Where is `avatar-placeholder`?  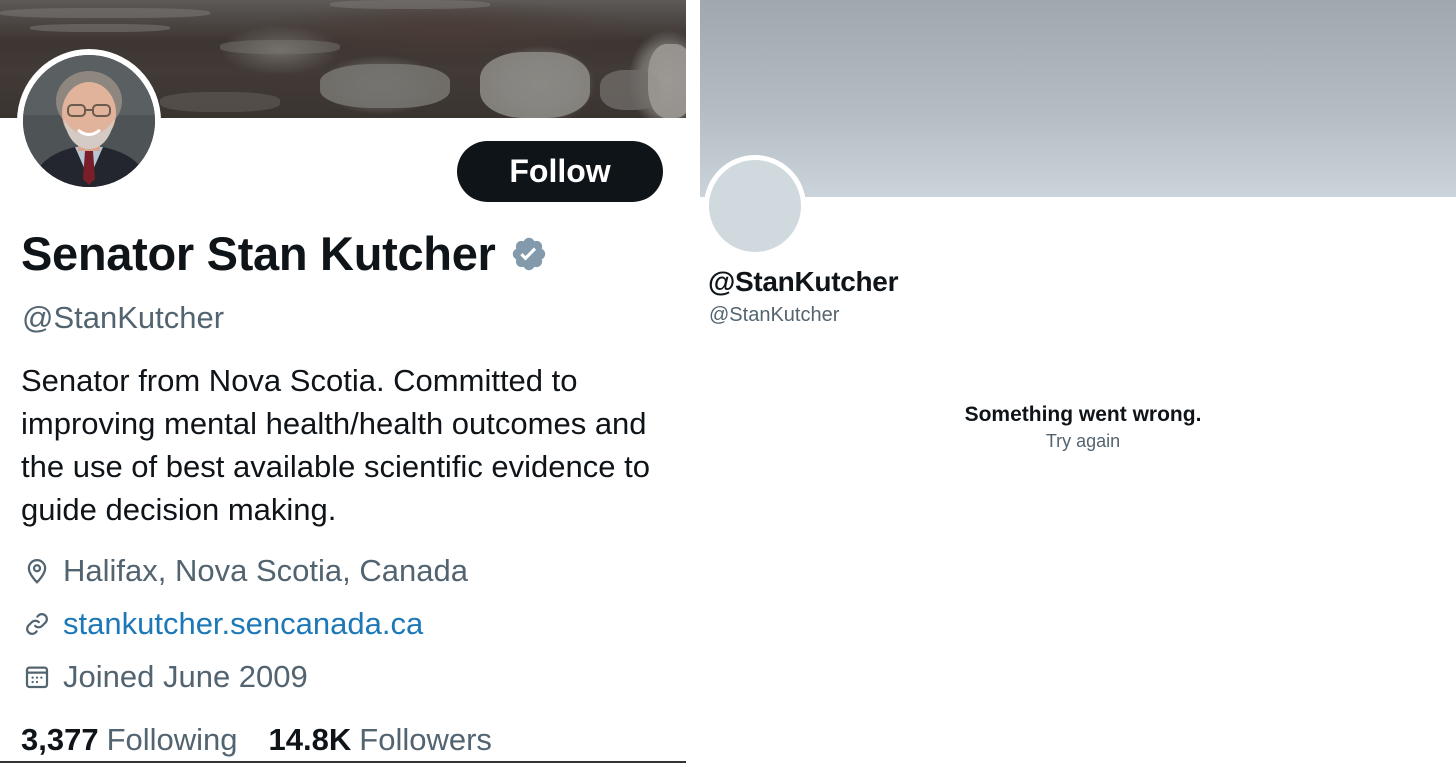 avatar-placeholder is located at coordinates (755, 206).